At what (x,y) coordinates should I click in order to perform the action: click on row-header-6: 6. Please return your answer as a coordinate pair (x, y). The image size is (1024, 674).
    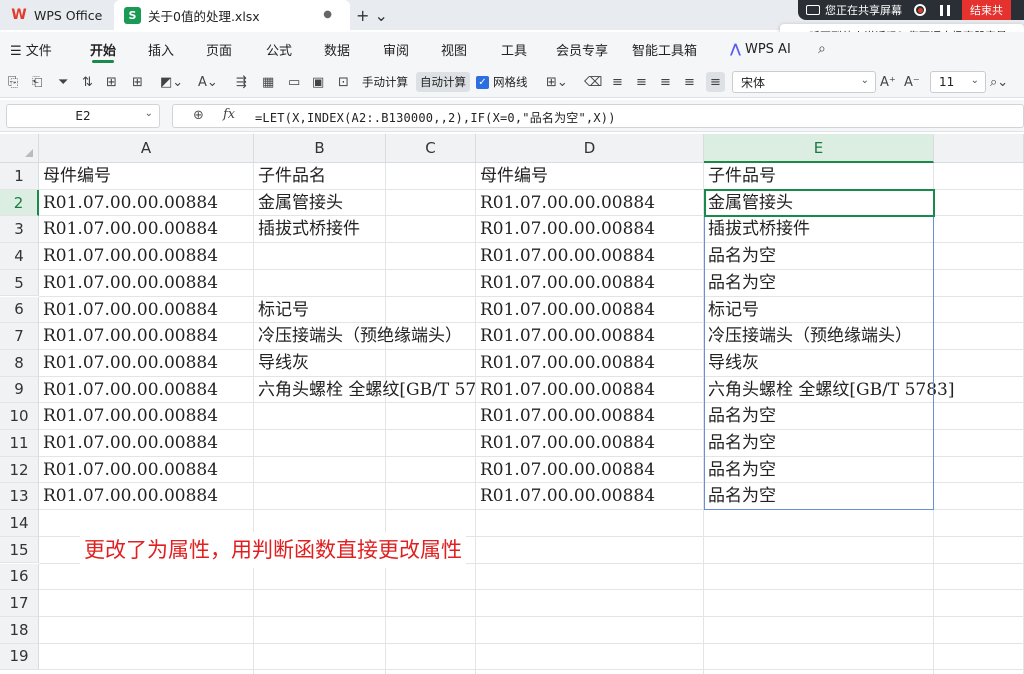
    Looking at the image, I should click on (19, 310).